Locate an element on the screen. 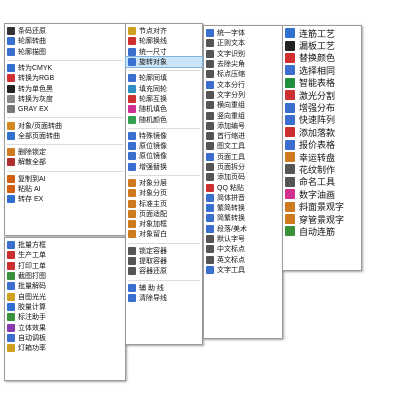  menu-item: 图文工具 is located at coordinates (243, 146).